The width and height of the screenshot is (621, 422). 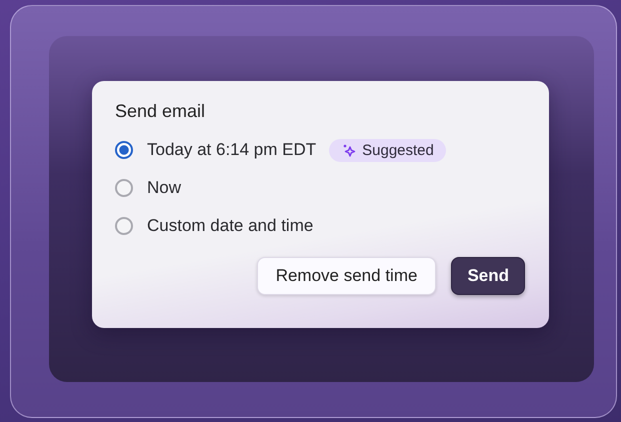 What do you see at coordinates (346, 276) in the screenshot?
I see `action-button: Remove send time` at bounding box center [346, 276].